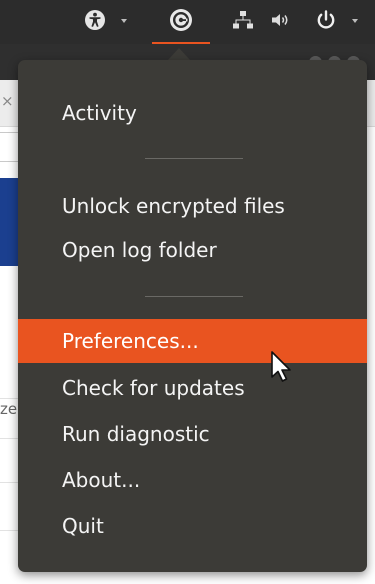 This screenshot has width=375, height=584. I want to click on app-indicator-icon, so click(181, 22).